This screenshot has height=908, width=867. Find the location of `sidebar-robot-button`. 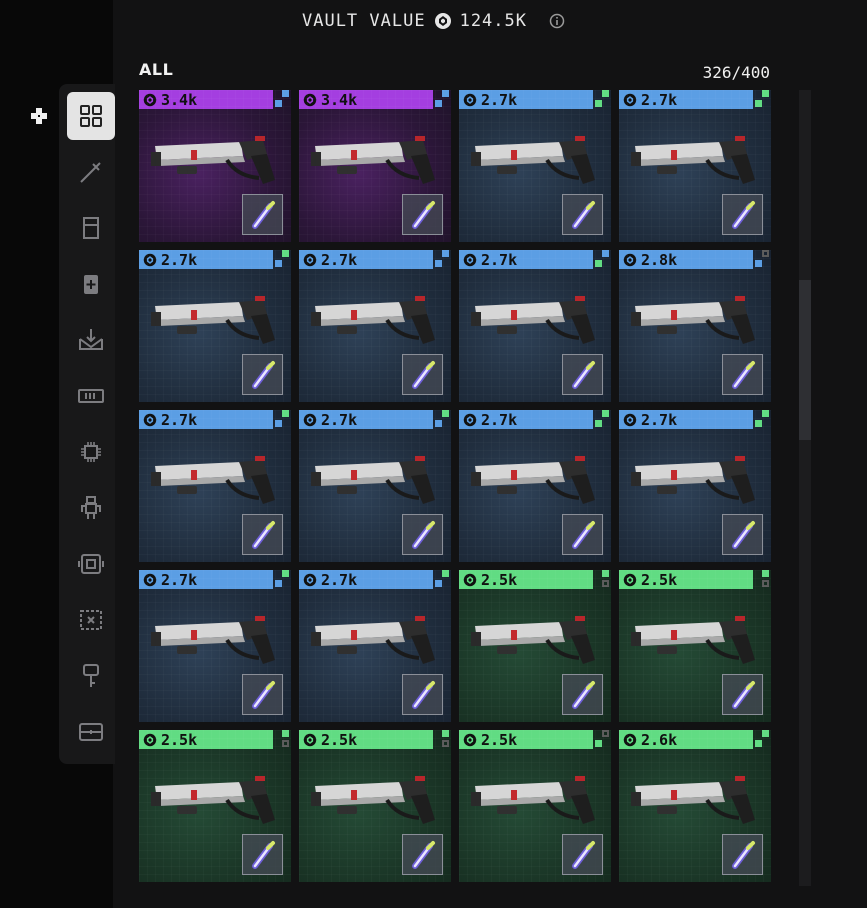

sidebar-robot-button is located at coordinates (91, 508).